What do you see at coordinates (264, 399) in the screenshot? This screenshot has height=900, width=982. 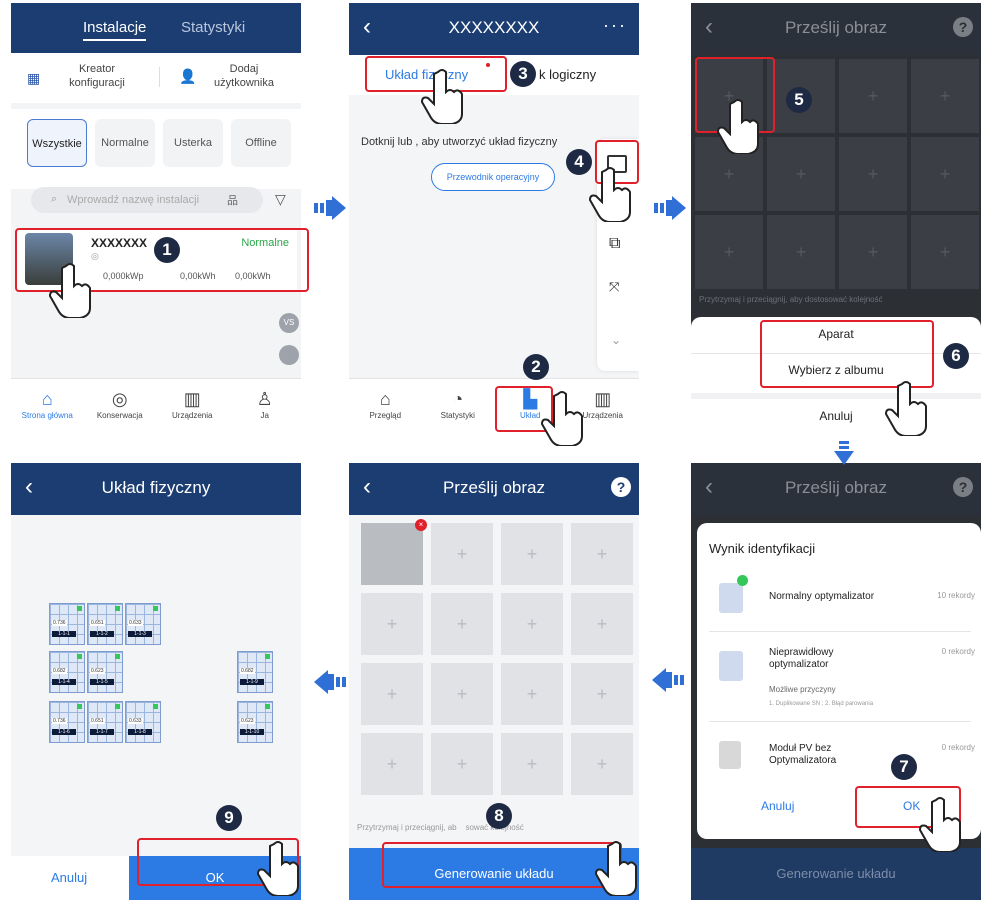 I see `user-icon: ♙` at bounding box center [264, 399].